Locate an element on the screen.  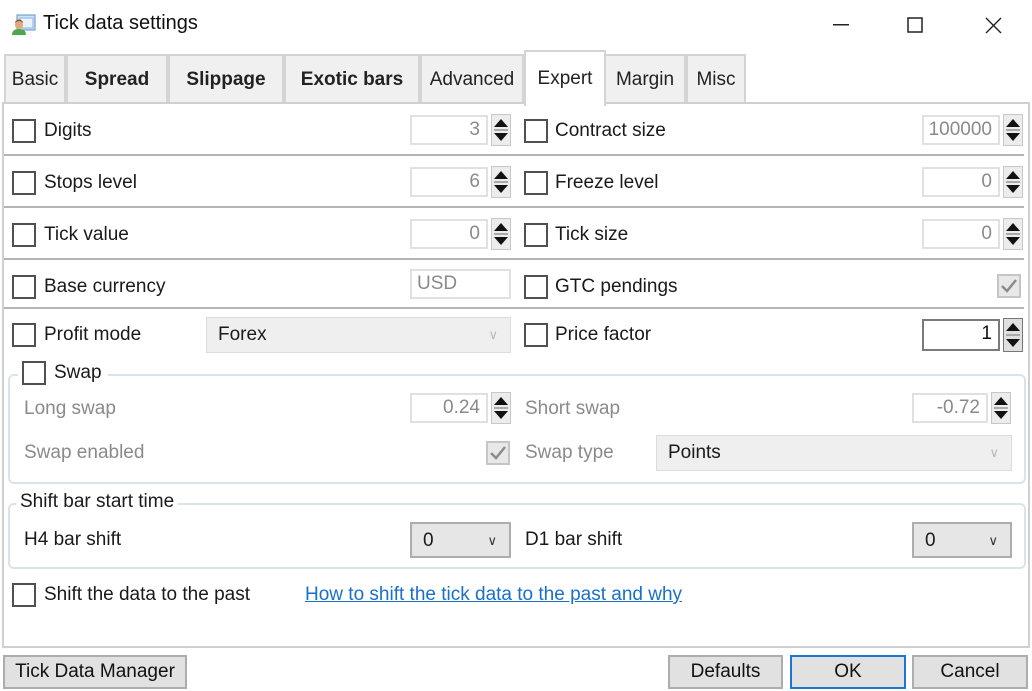
checkmark-icon is located at coordinates (498, 453).